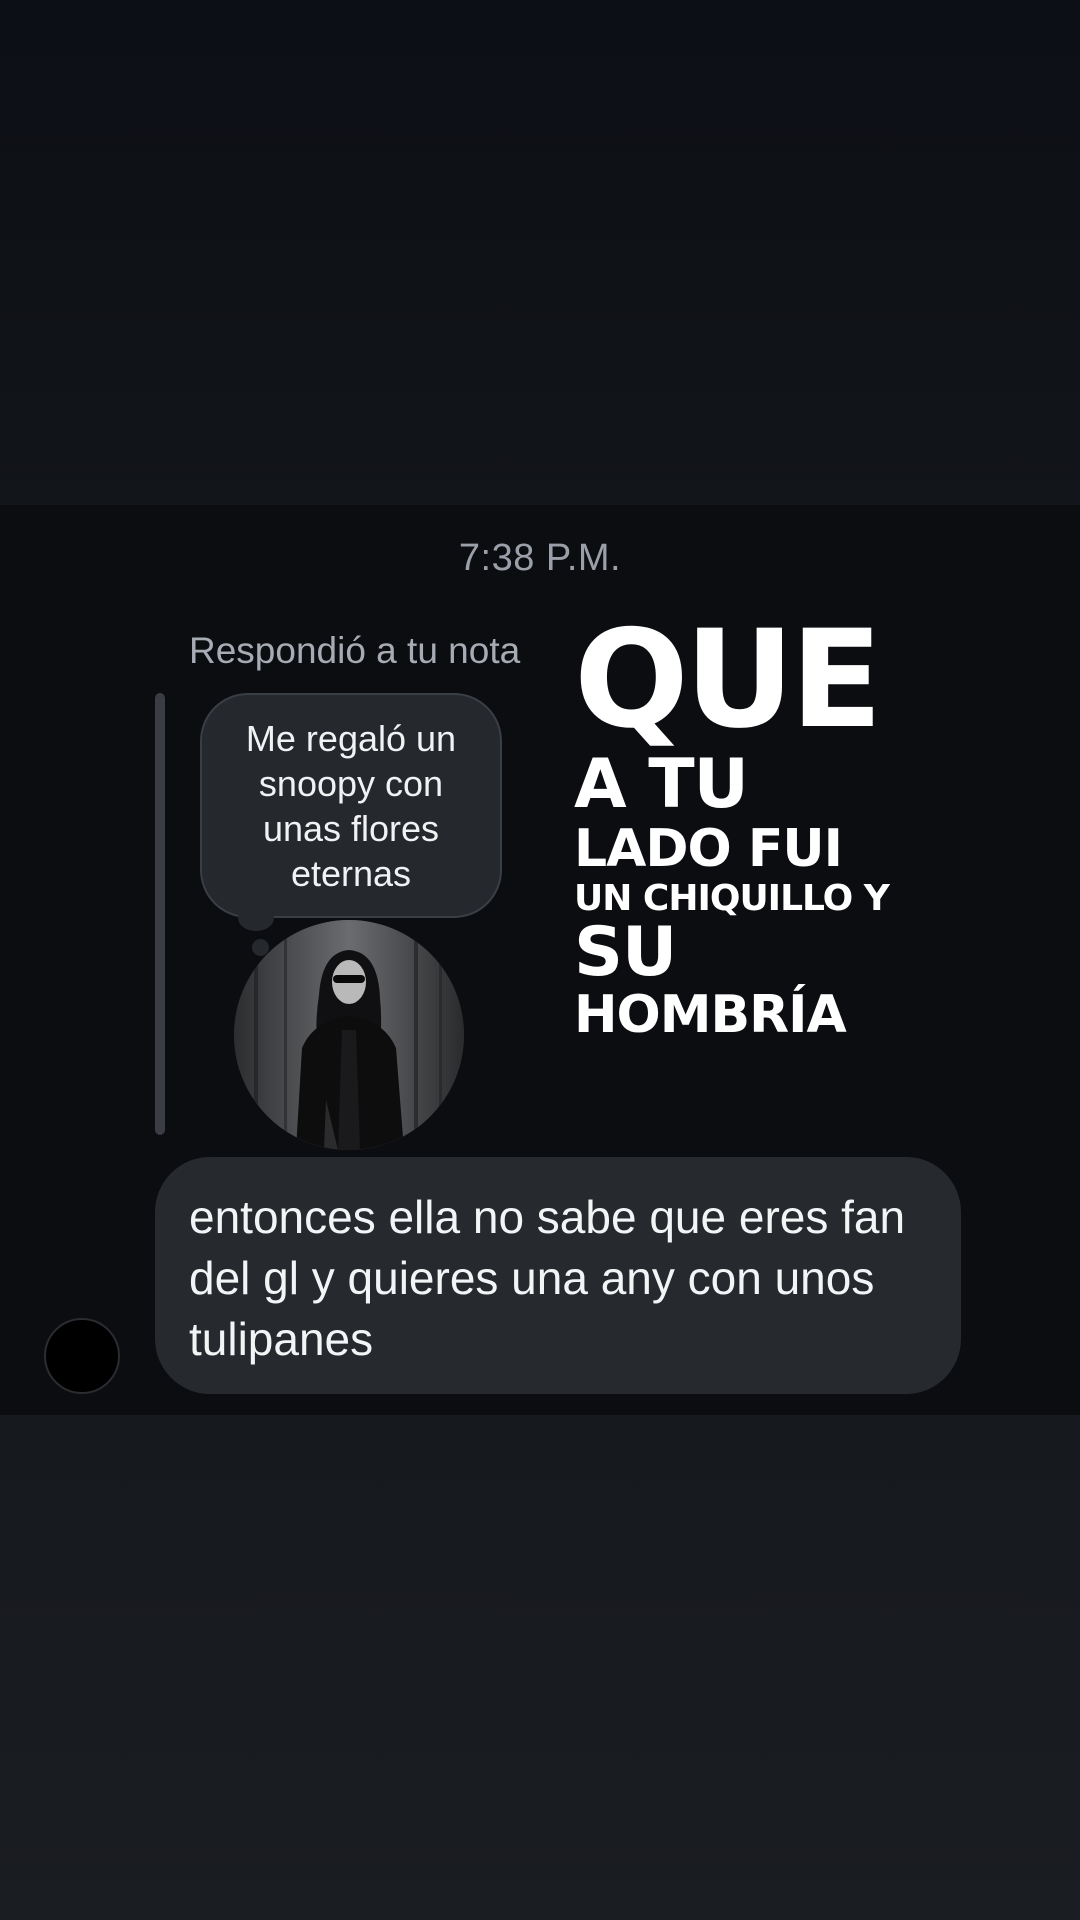 The image size is (1080, 1920). I want to click on lyrics-line-5: SU, so click(625, 952).